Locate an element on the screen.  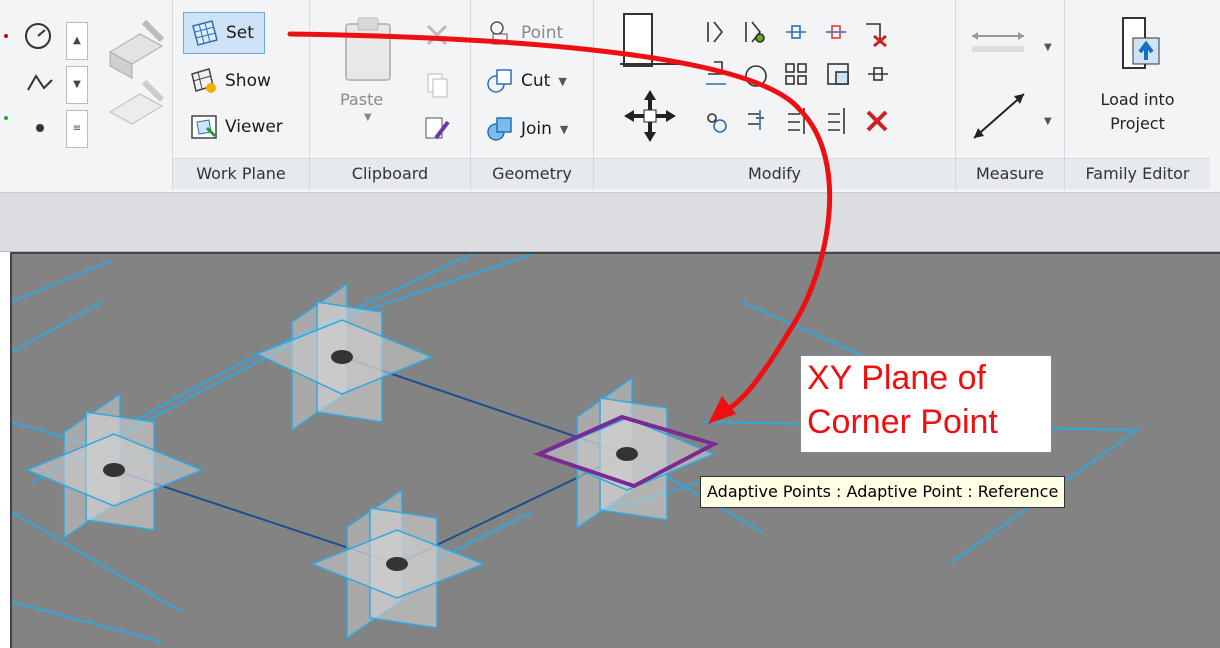
cut-geometry-icon is located at coordinates (499, 81).